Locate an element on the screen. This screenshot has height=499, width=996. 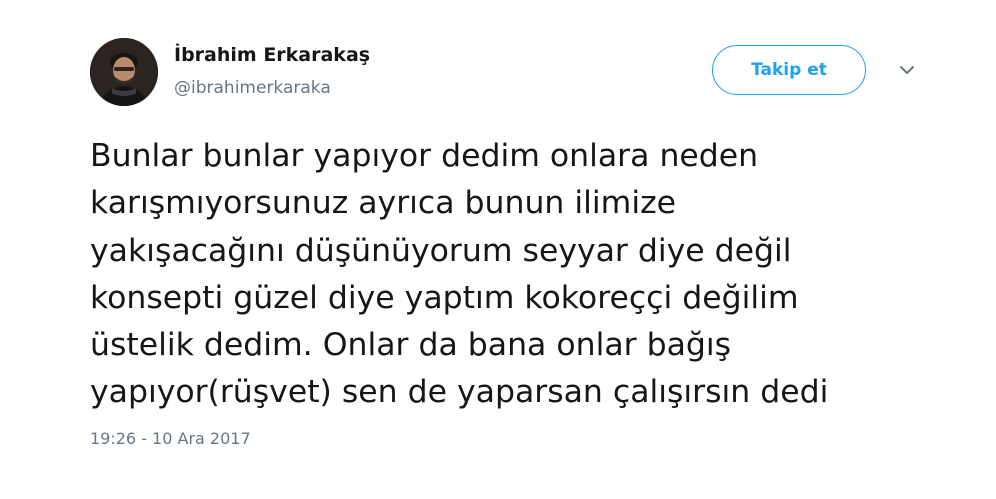
follow-button: Takip et is located at coordinates (789, 70).